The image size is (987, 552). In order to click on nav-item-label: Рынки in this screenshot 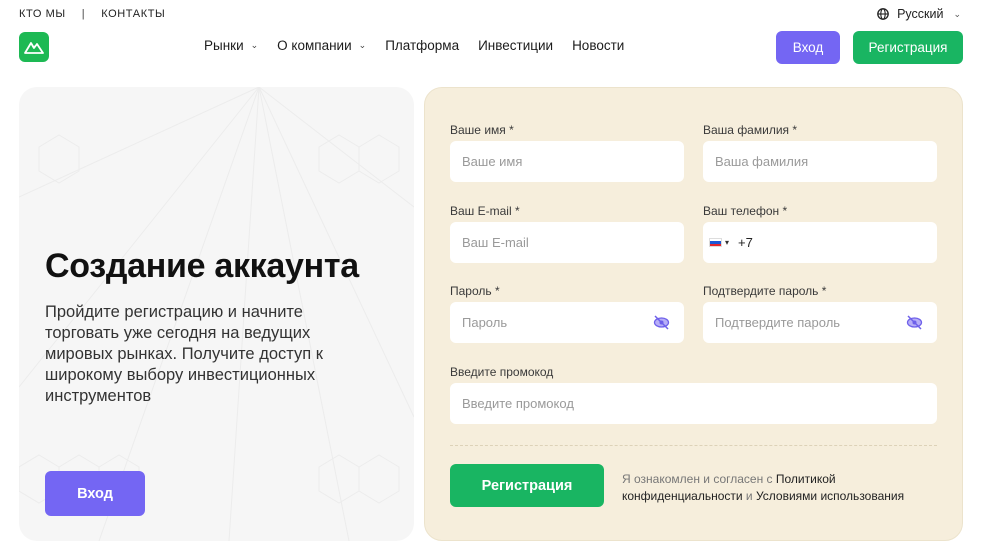, I will do `click(224, 45)`.